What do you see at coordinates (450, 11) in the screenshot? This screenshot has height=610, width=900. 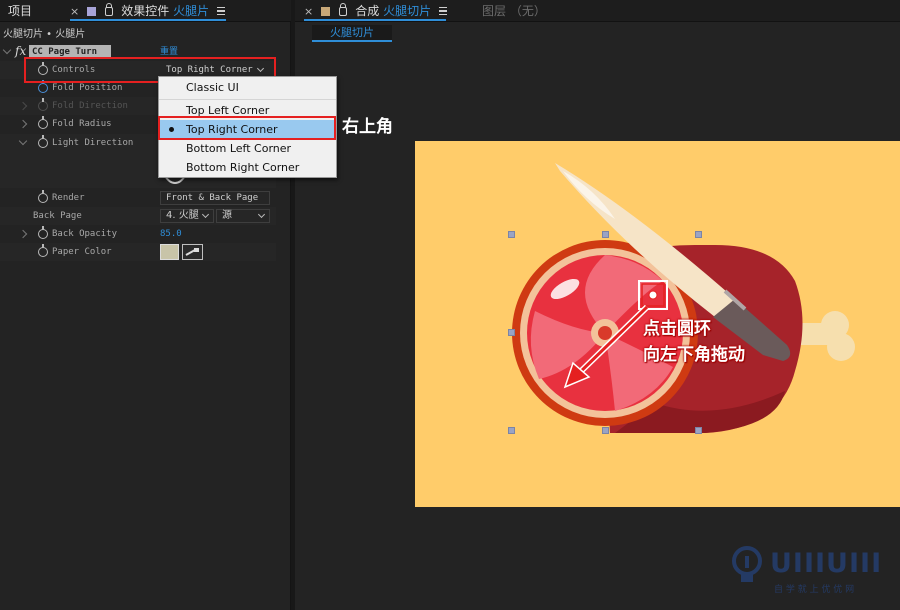 I see `panel-tab-bar: 项目 × 效果控件 火腿片 × 合成 火腿切片 图层 （无）` at bounding box center [450, 11].